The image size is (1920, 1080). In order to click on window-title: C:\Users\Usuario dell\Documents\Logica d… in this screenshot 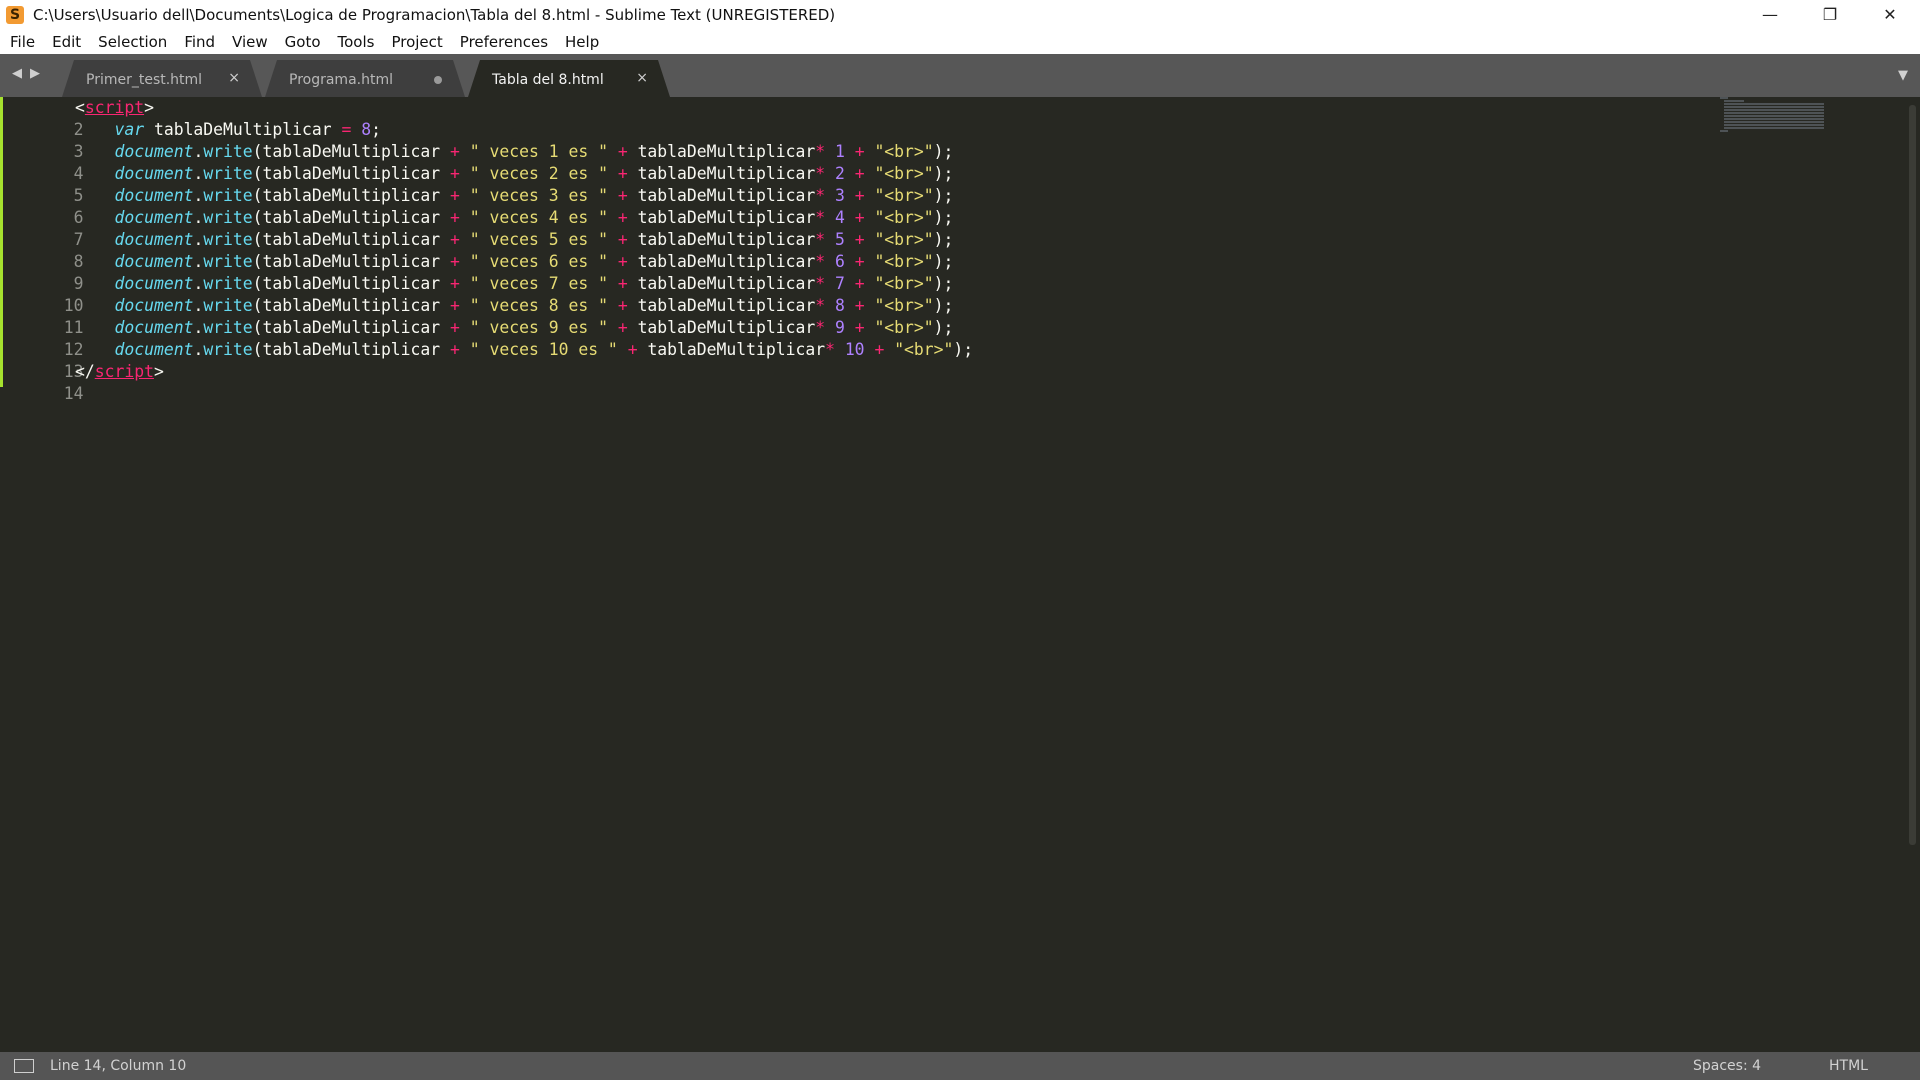, I will do `click(434, 14)`.